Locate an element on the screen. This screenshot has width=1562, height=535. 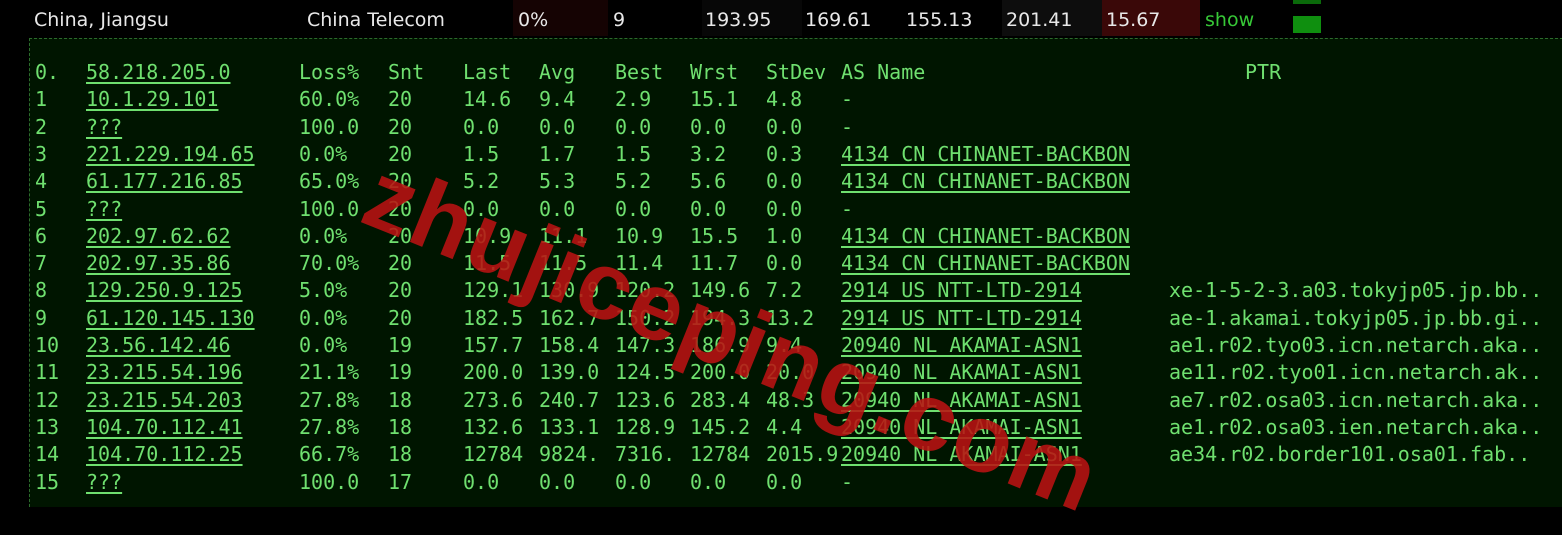
host-link: 23.56.142.46 is located at coordinates (158, 345).